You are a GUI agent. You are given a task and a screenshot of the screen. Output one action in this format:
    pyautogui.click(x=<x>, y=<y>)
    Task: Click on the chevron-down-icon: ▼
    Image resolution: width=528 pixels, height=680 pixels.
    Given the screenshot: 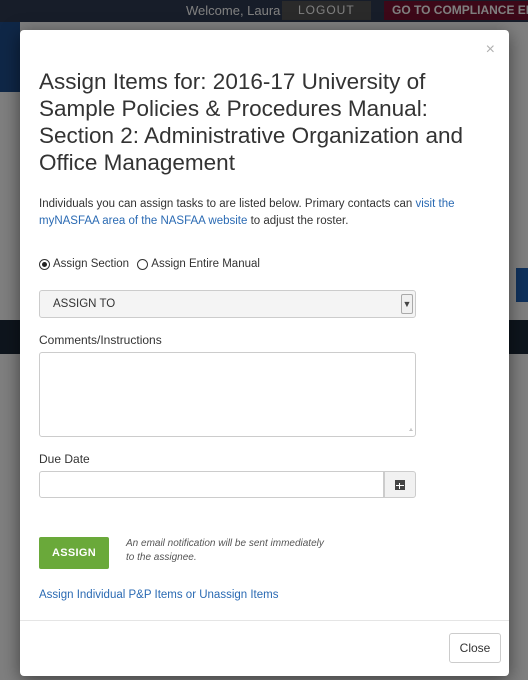 What is the action you would take?
    pyautogui.click(x=407, y=304)
    